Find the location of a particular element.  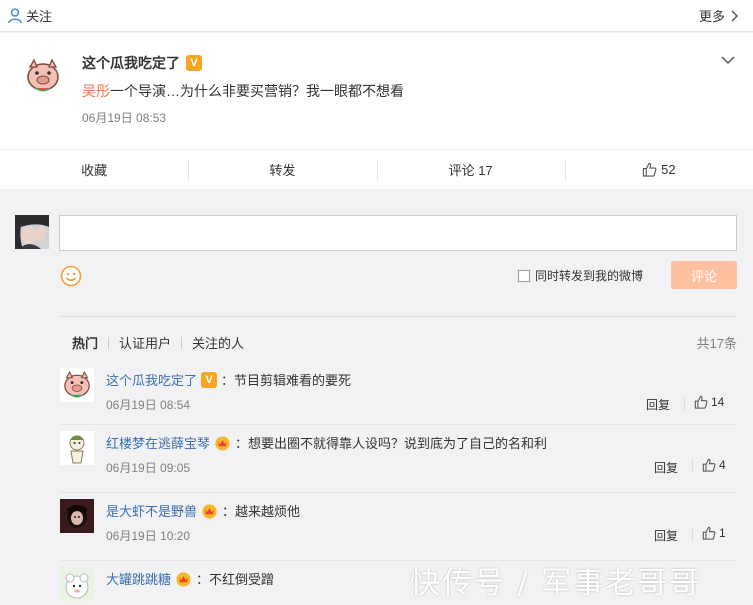

comment-total: 共17条 is located at coordinates (716, 343).